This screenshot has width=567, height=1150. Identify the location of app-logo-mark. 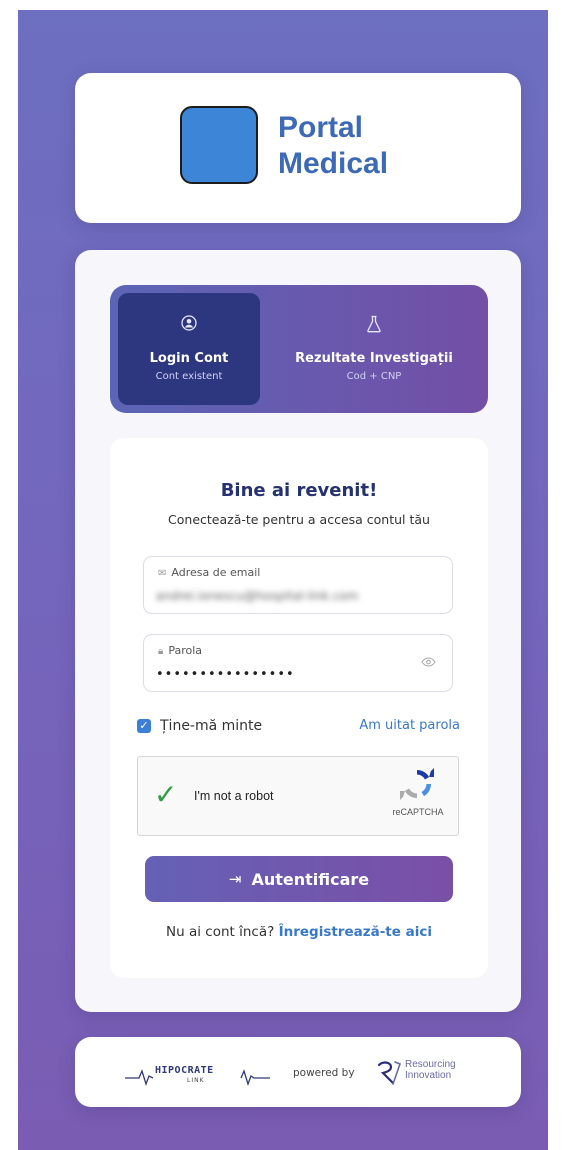
(219, 145).